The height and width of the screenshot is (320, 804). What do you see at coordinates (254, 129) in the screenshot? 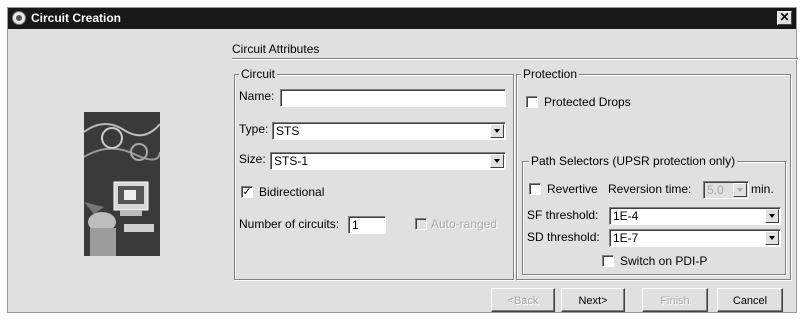
I see `type-label: Type:` at bounding box center [254, 129].